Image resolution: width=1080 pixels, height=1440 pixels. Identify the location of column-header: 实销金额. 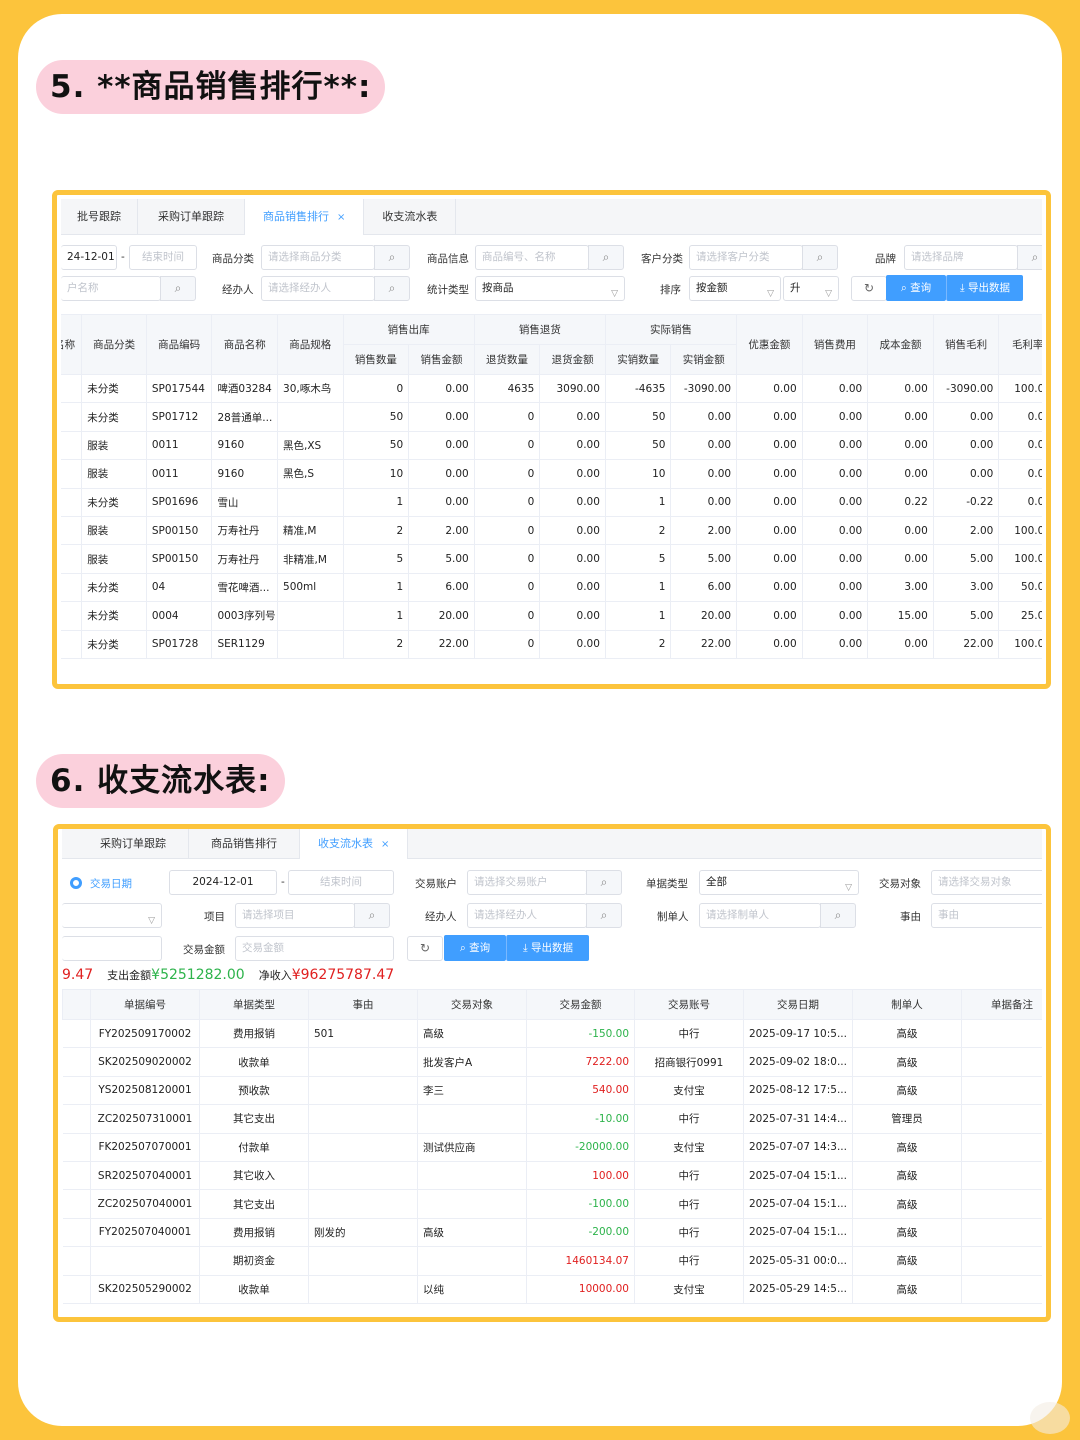
(704, 359).